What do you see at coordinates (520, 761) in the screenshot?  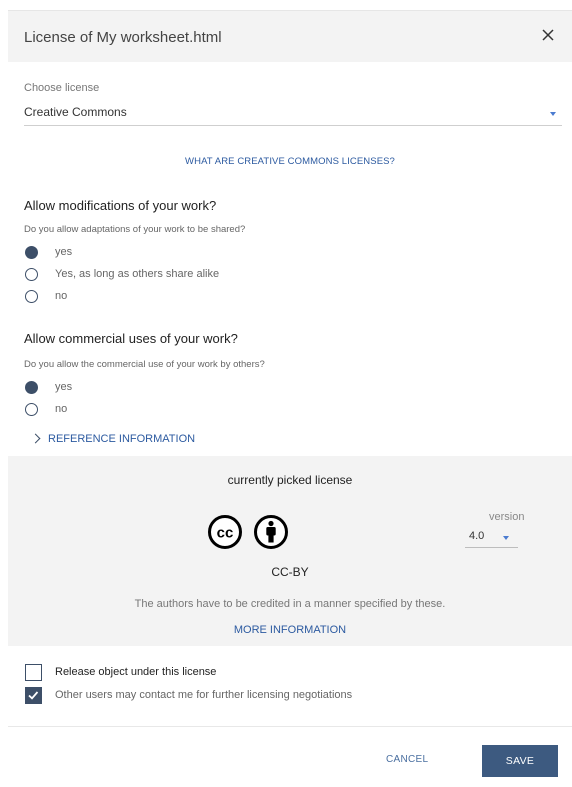 I see `save-button: SAVE` at bounding box center [520, 761].